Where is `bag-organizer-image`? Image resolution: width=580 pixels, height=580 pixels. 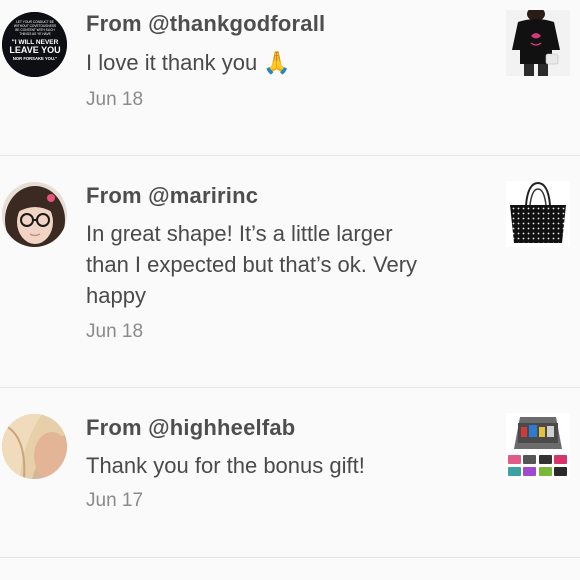
bag-organizer-image is located at coordinates (538, 446).